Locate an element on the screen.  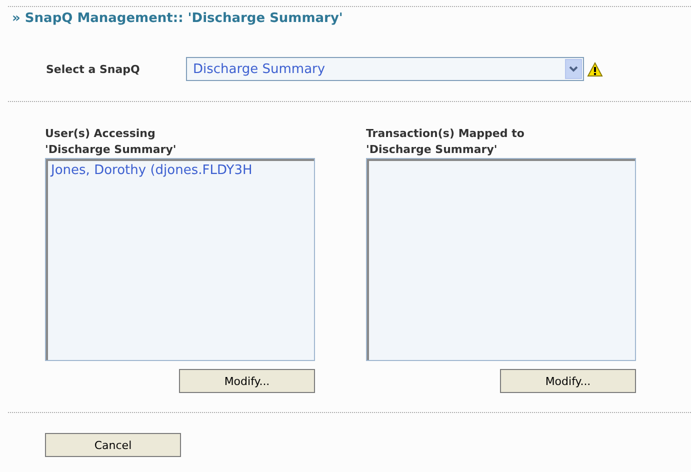
select-label: Select a SnapQ is located at coordinates (93, 69).